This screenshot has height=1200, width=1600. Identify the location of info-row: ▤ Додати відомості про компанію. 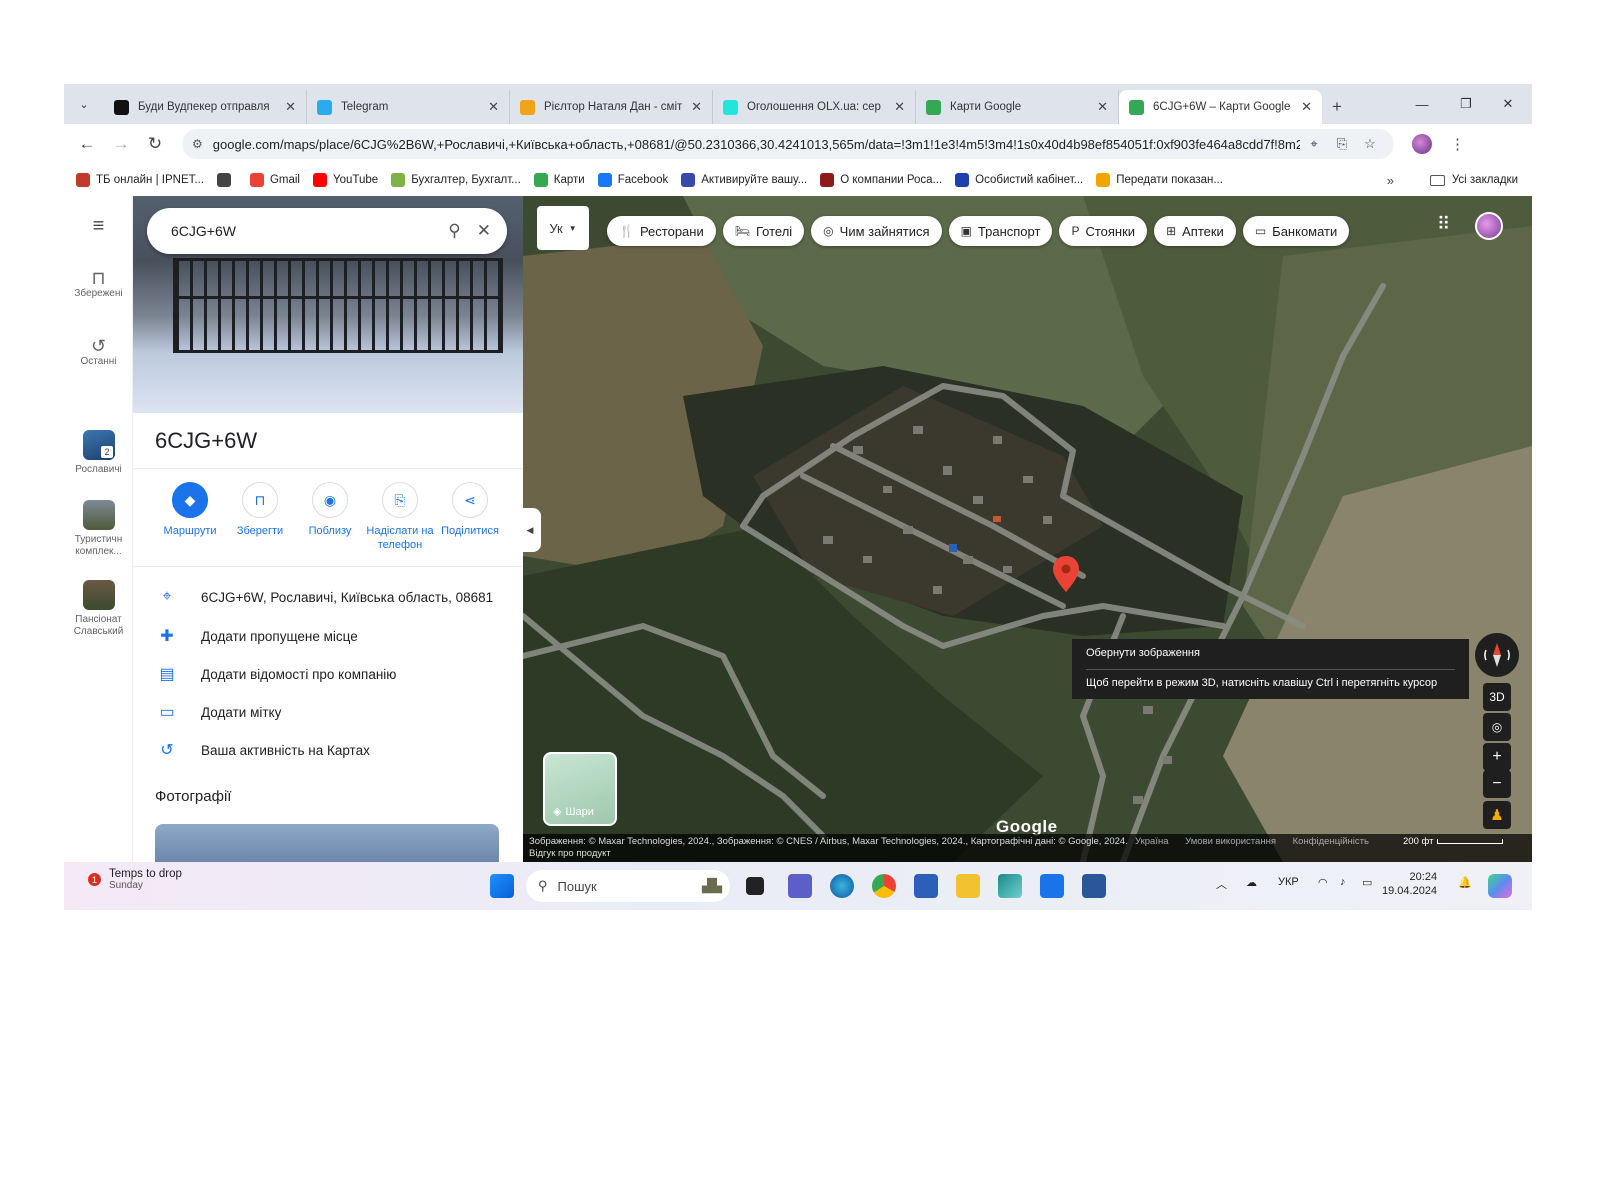
(275, 674).